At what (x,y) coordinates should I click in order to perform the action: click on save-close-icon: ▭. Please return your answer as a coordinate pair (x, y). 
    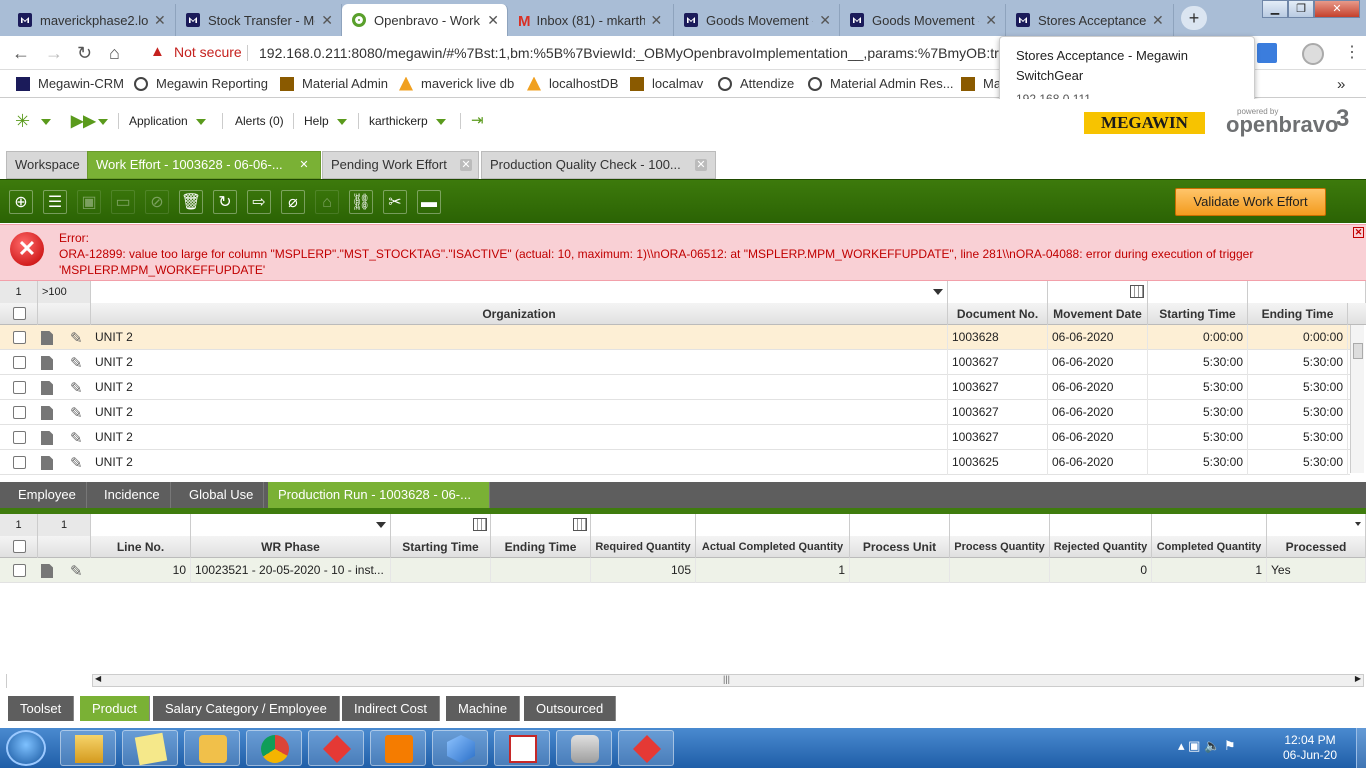
    Looking at the image, I should click on (123, 202).